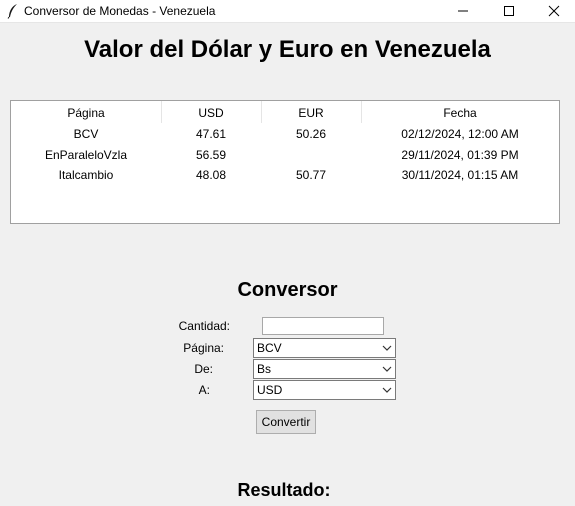  I want to click on cantidad-input, so click(323, 326).